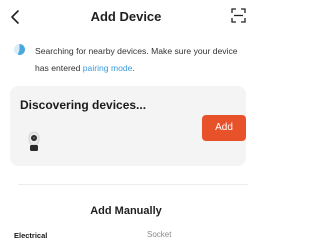  What do you see at coordinates (34, 141) in the screenshot?
I see `camera-device-icon` at bounding box center [34, 141].